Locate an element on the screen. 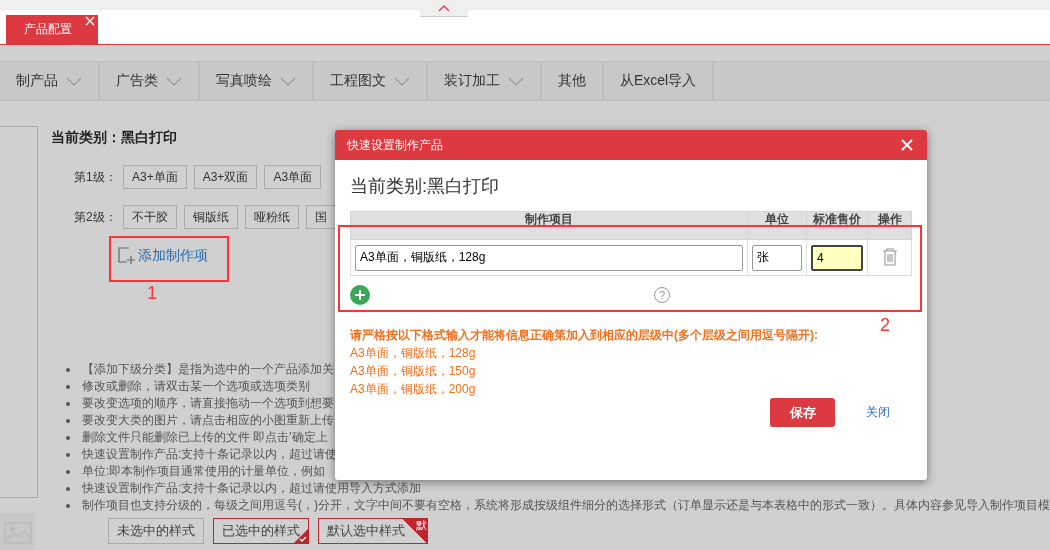 This screenshot has width=1050, height=550. help-note: 制作项目也支持分级的，每级之间用逗号(，)分开，文字中间不要有空格，系统将形成按级组件细分的选择形式（订单显示还是与本表格中的形式一致）。具体内容参见导入制作项目模 is located at coordinates (566, 505).